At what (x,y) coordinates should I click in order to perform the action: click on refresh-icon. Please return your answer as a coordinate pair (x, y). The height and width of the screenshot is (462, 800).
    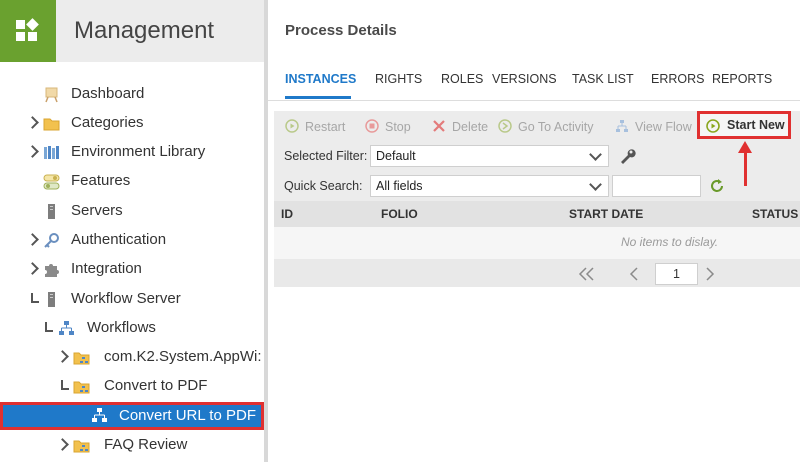
    Looking at the image, I should click on (717, 186).